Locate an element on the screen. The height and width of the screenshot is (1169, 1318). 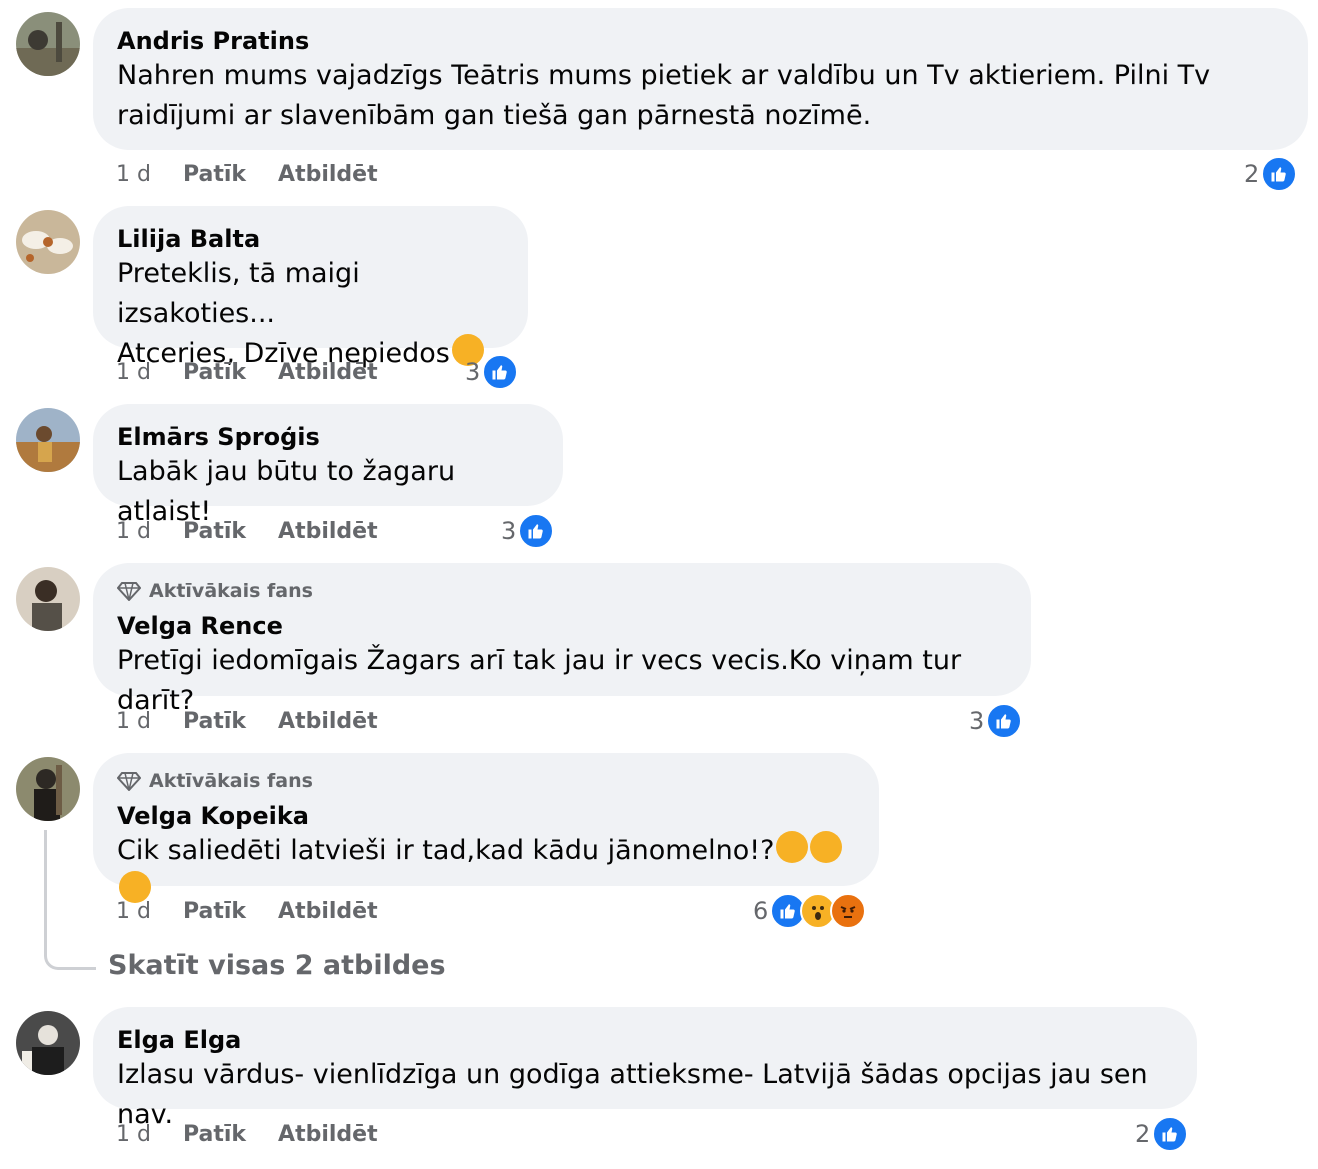
reaction-count: 6 is located at coordinates (761, 911).